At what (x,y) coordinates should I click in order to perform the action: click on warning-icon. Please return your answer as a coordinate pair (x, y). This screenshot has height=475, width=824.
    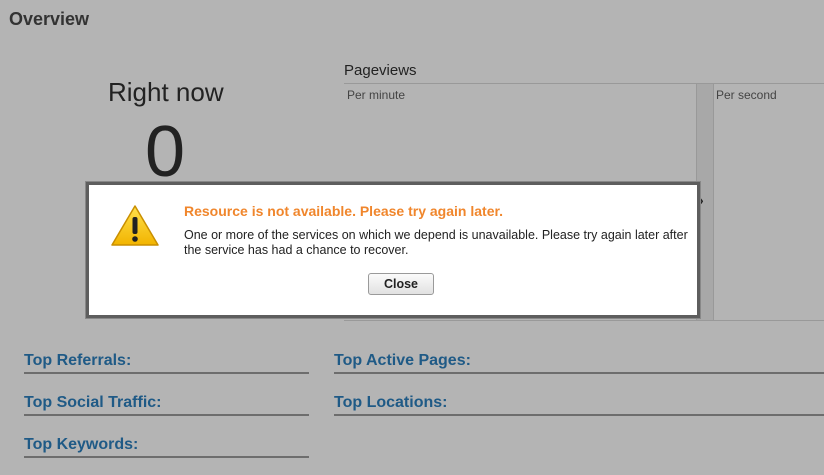
    Looking at the image, I should click on (135, 225).